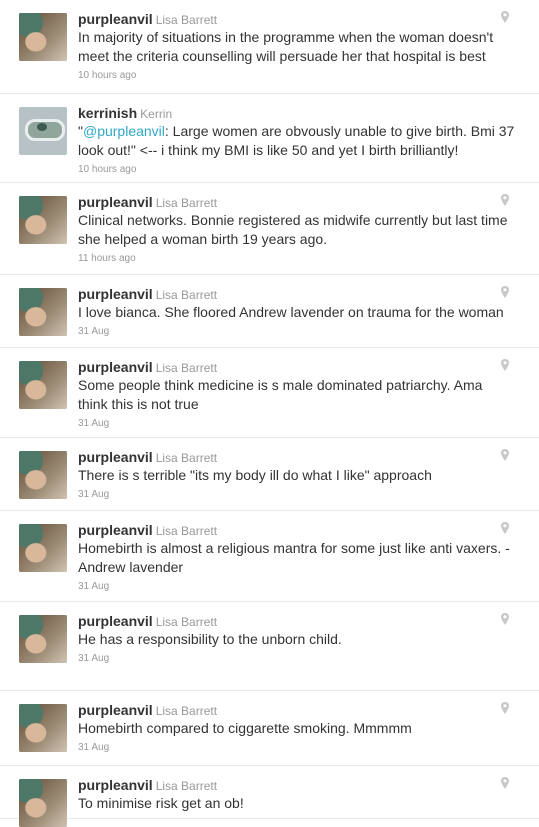  Describe the element at coordinates (296, 259) in the screenshot. I see `timestamp-link: 11 hours ago` at that location.